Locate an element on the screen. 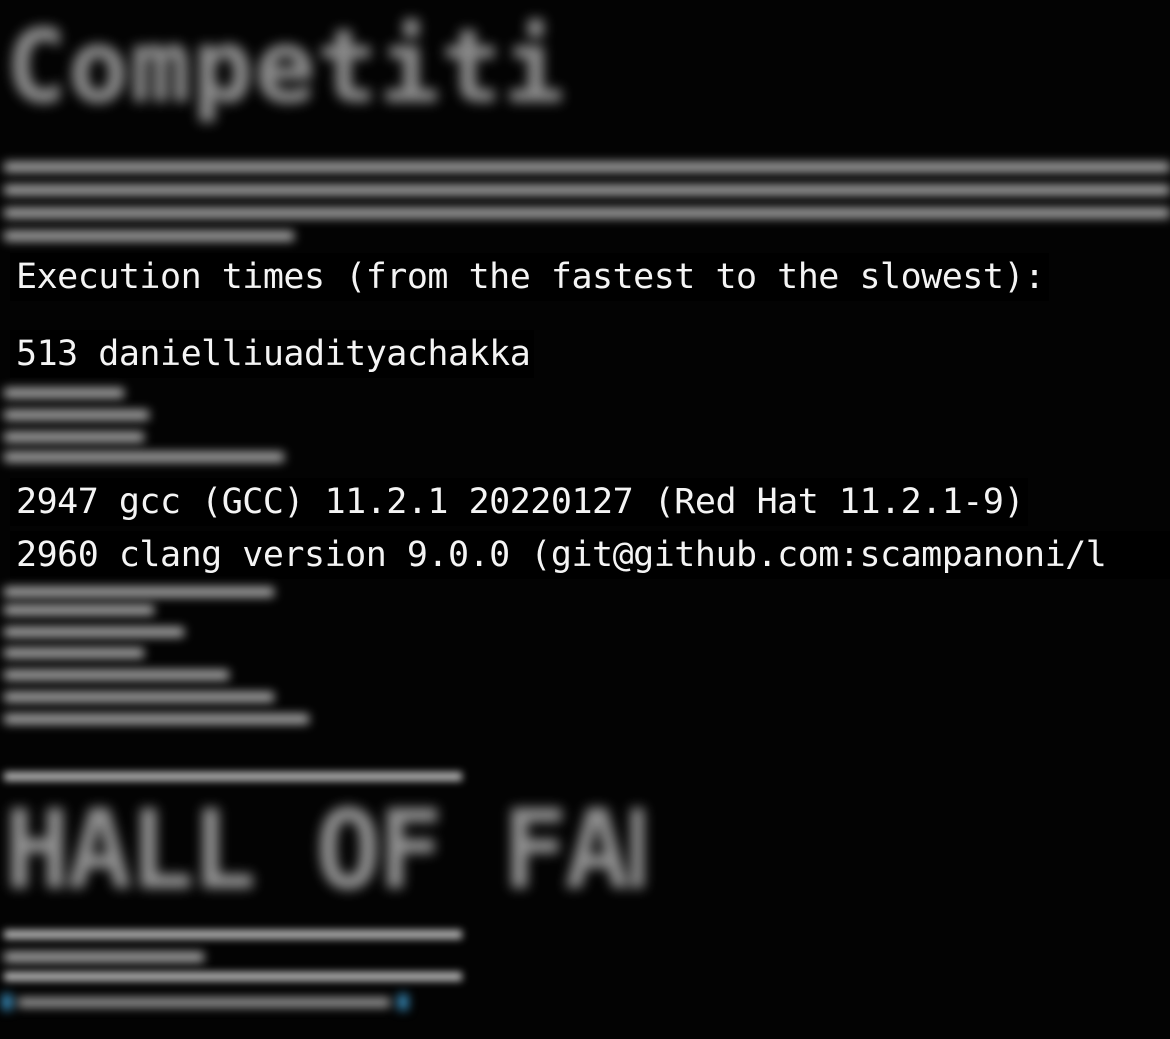 This screenshot has width=1170, height=1039. prompt-text is located at coordinates (204, 1002).